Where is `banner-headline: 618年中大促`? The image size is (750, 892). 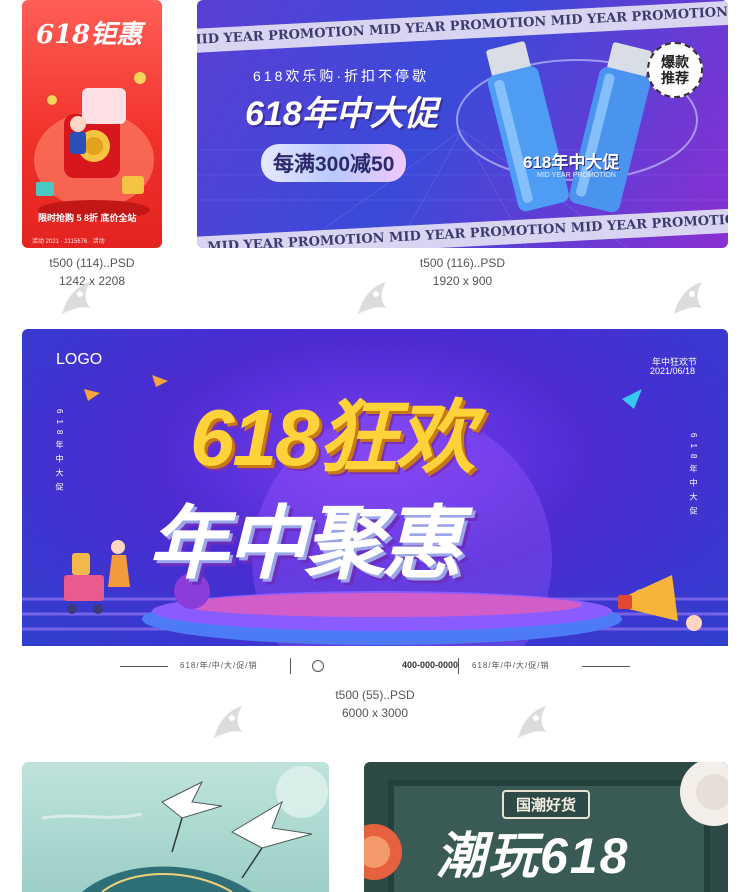 banner-headline: 618年中大促 is located at coordinates (341, 114).